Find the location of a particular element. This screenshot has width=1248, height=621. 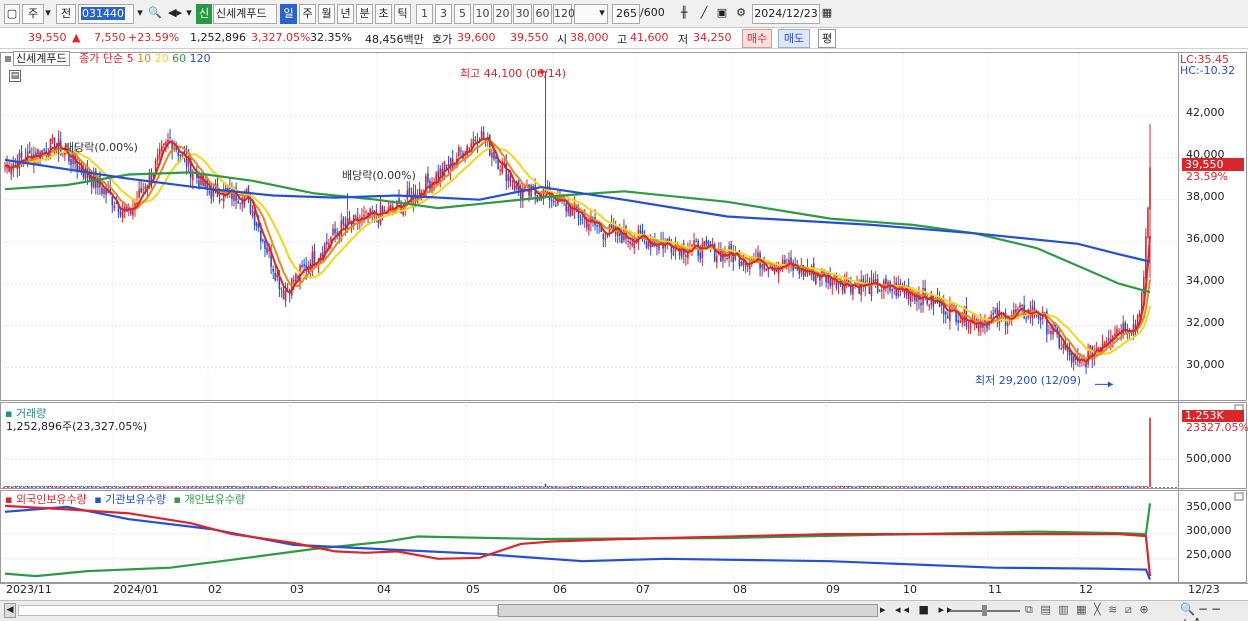

bid-label: 호가 is located at coordinates (442, 39).